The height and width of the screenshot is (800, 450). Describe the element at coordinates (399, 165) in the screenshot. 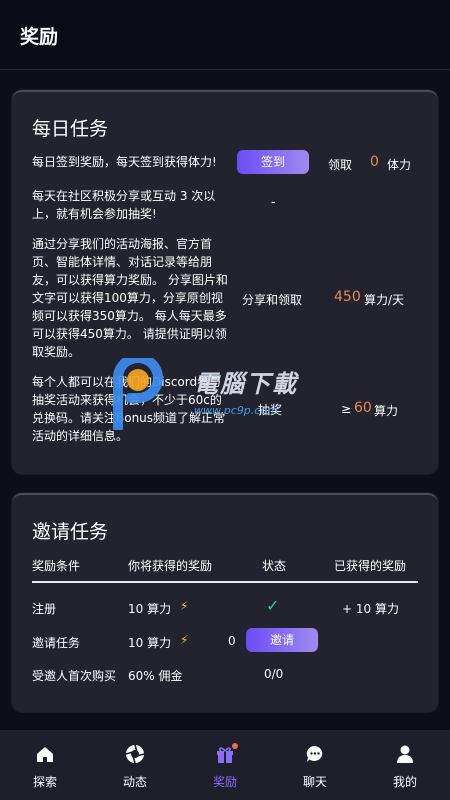

I see `checkin-unit: 体力` at that location.